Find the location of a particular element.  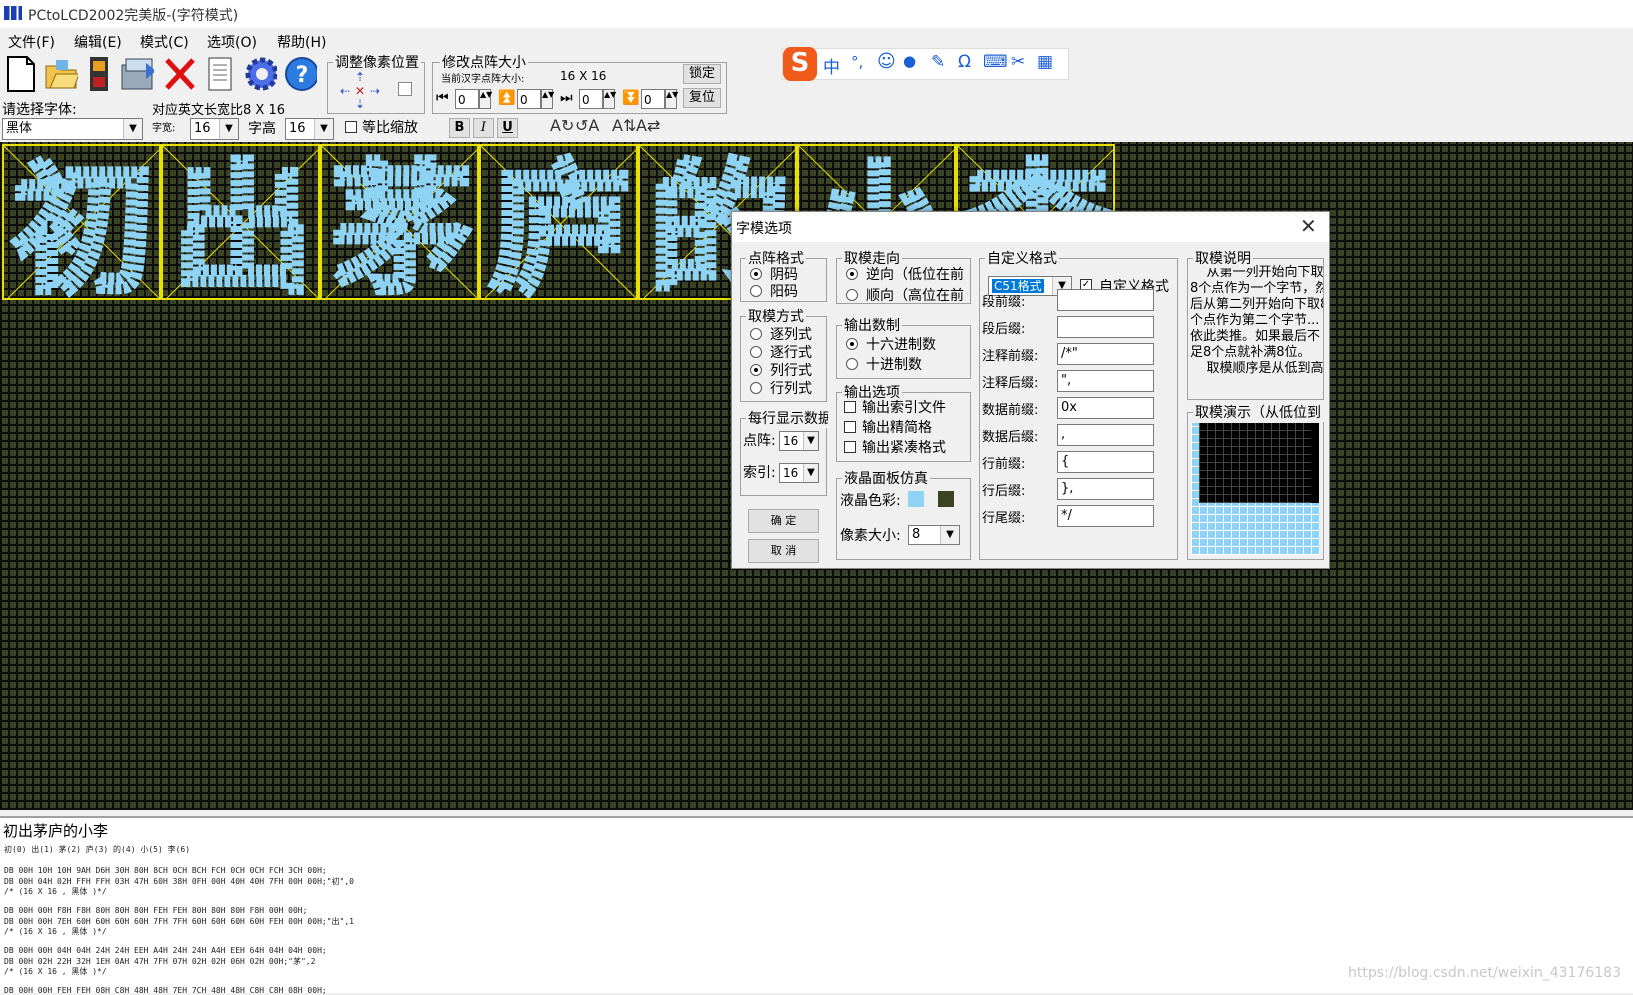

spin-right: 0 is located at coordinates (591, 99).